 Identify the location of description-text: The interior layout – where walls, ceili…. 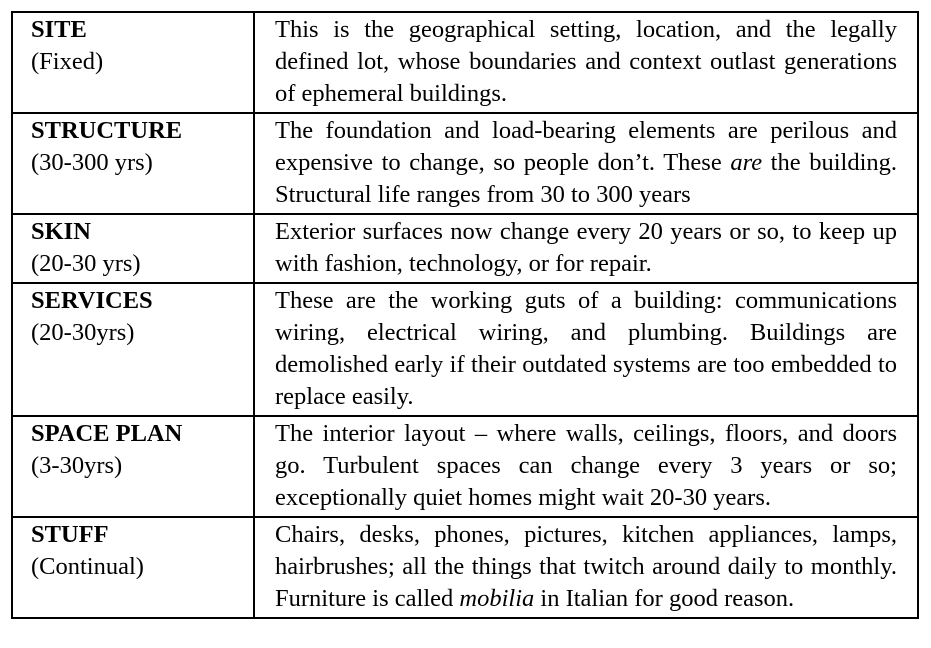
(586, 465).